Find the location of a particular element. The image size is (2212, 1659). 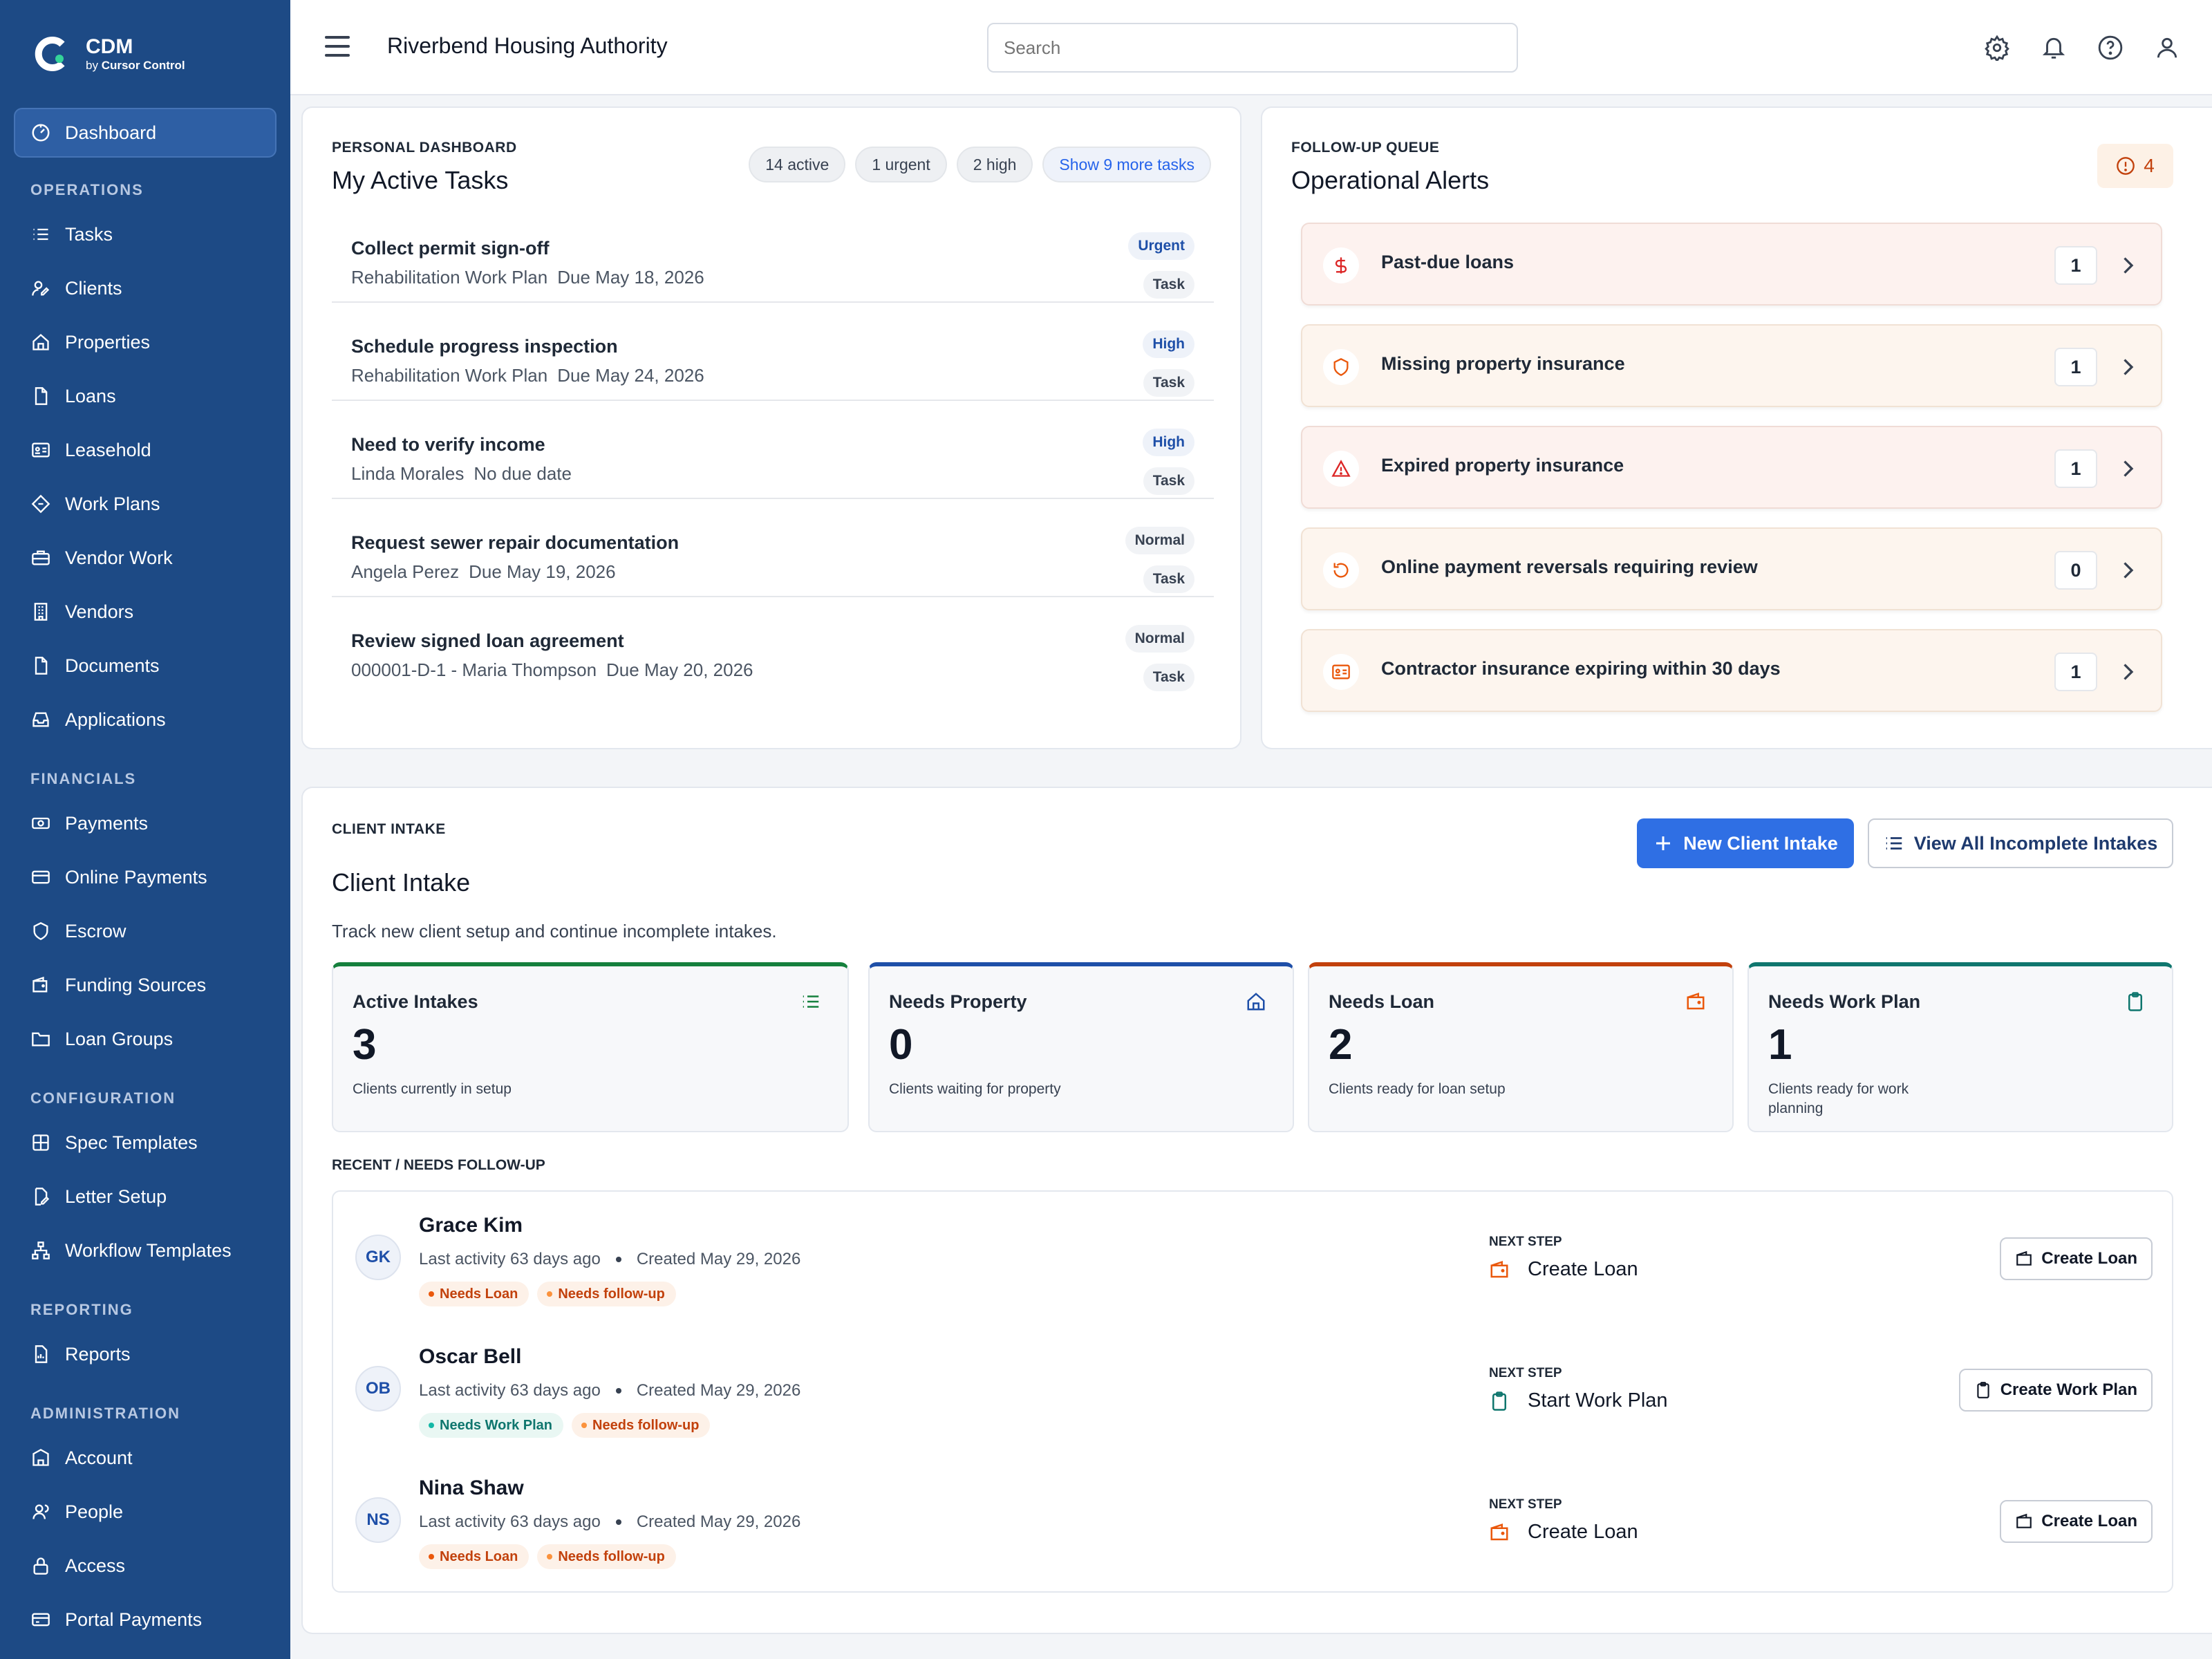

sidebar-item-loan-groups: Loan Groups is located at coordinates (145, 1039).